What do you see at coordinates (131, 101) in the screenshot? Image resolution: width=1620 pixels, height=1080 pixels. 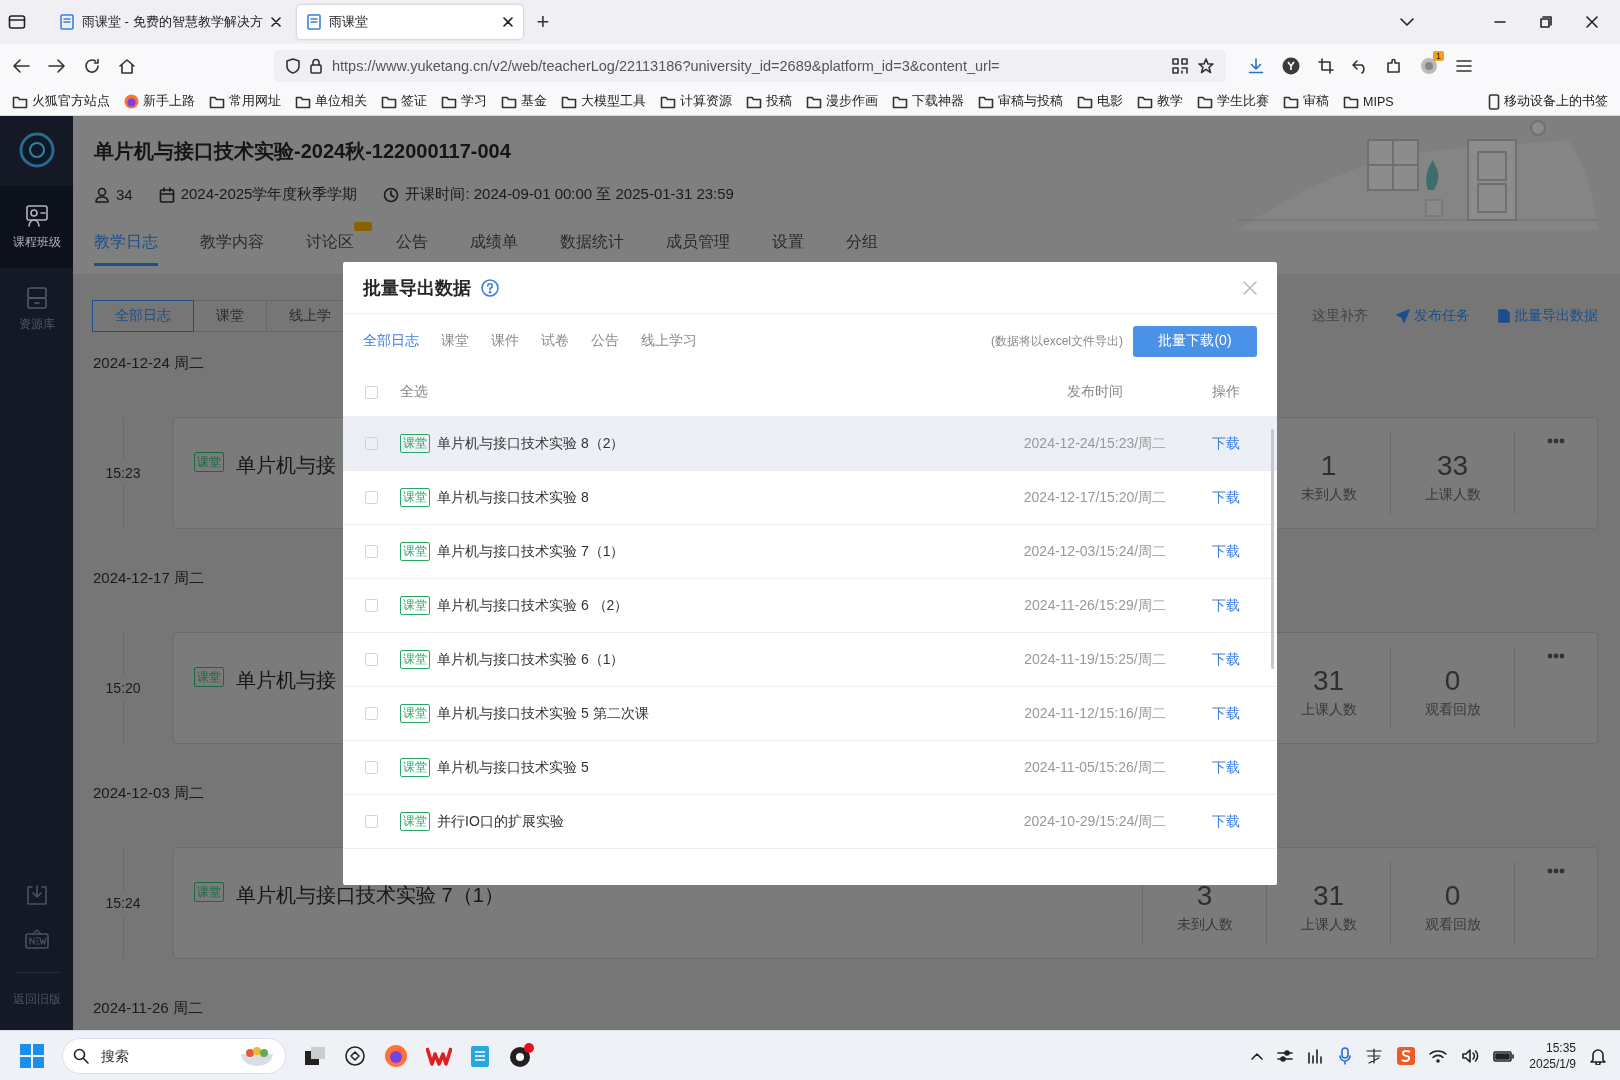 I see `globe-icon` at bounding box center [131, 101].